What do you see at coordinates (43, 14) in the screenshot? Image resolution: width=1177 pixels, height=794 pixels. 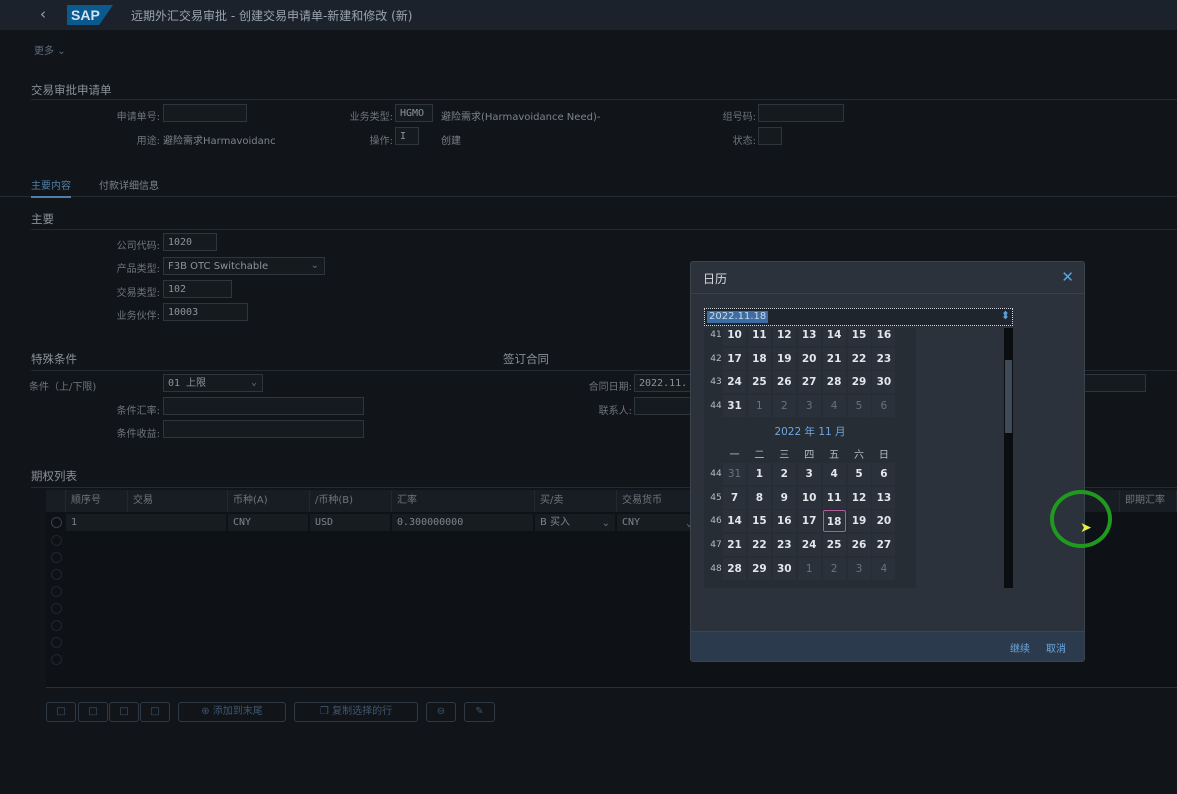 I see `back-chevron-icon: ‹` at bounding box center [43, 14].